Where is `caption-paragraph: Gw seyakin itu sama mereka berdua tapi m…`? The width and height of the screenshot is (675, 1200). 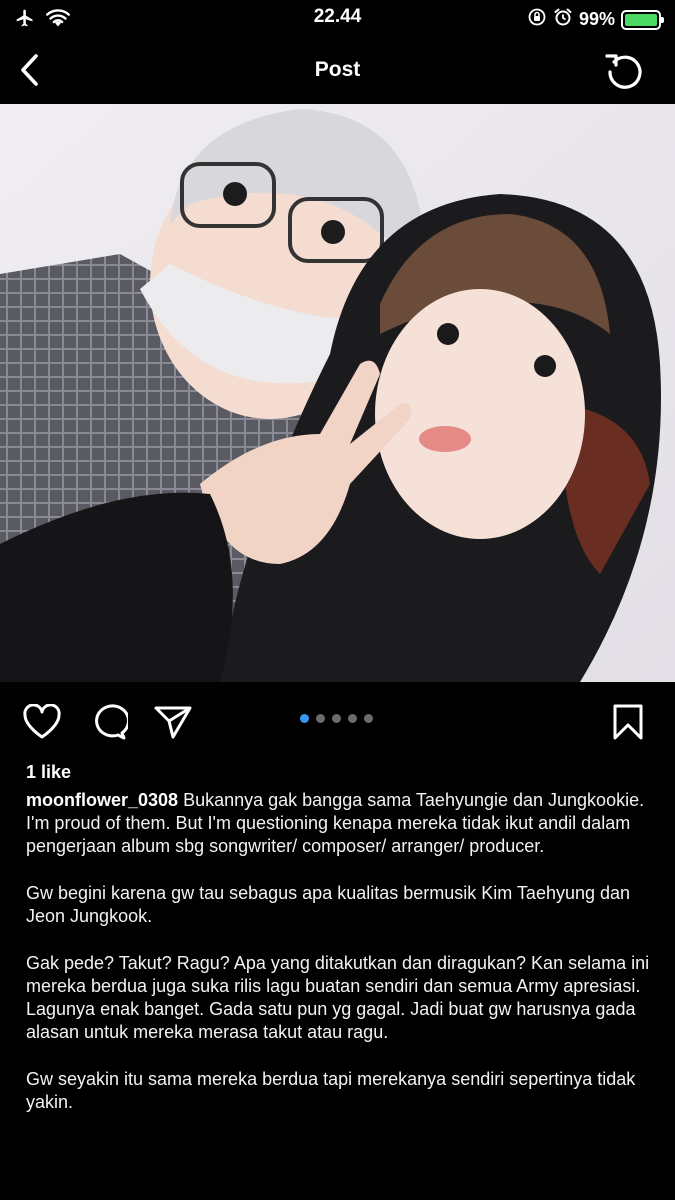 caption-paragraph: Gw seyakin itu sama mereka berdua tapi m… is located at coordinates (331, 1090).